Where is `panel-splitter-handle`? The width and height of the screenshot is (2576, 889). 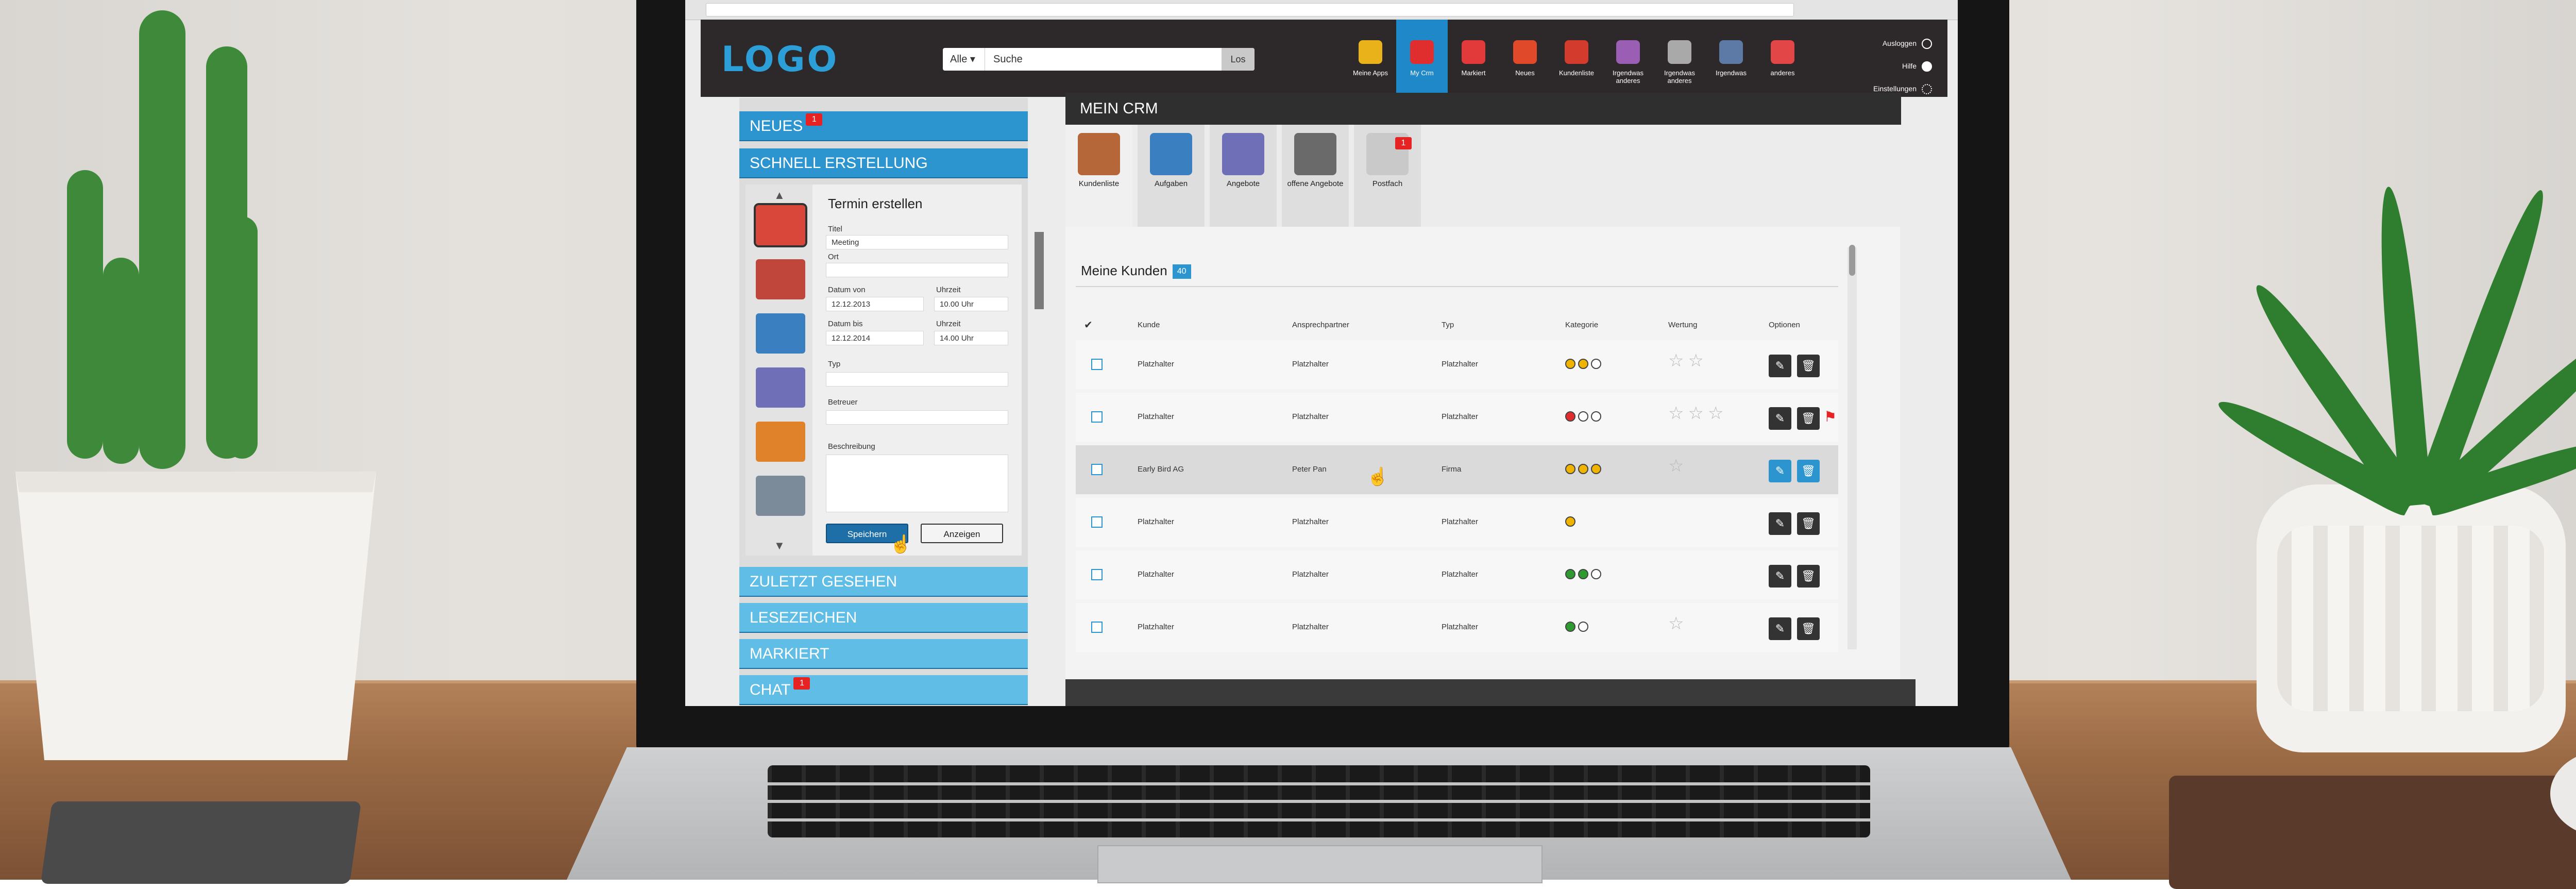 panel-splitter-handle is located at coordinates (1039, 270).